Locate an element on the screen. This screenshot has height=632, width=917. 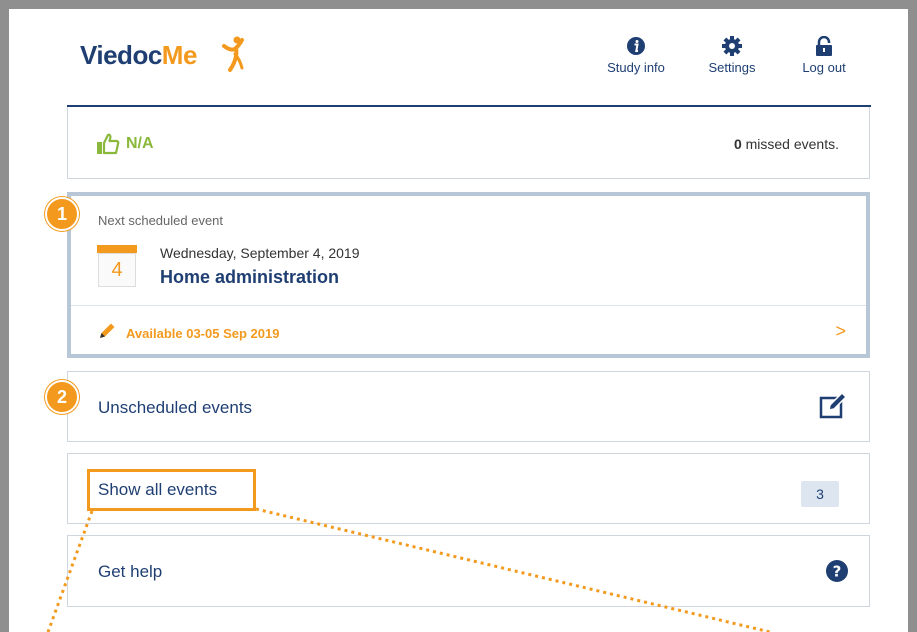
callout-badge-2: 2 is located at coordinates (62, 397).